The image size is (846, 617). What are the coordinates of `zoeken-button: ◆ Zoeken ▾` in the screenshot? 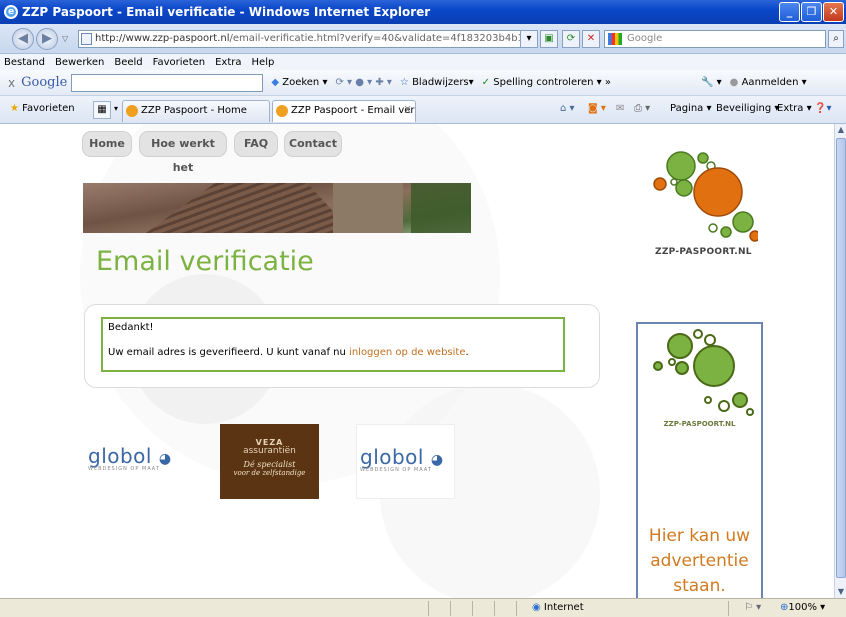 It's located at (299, 82).